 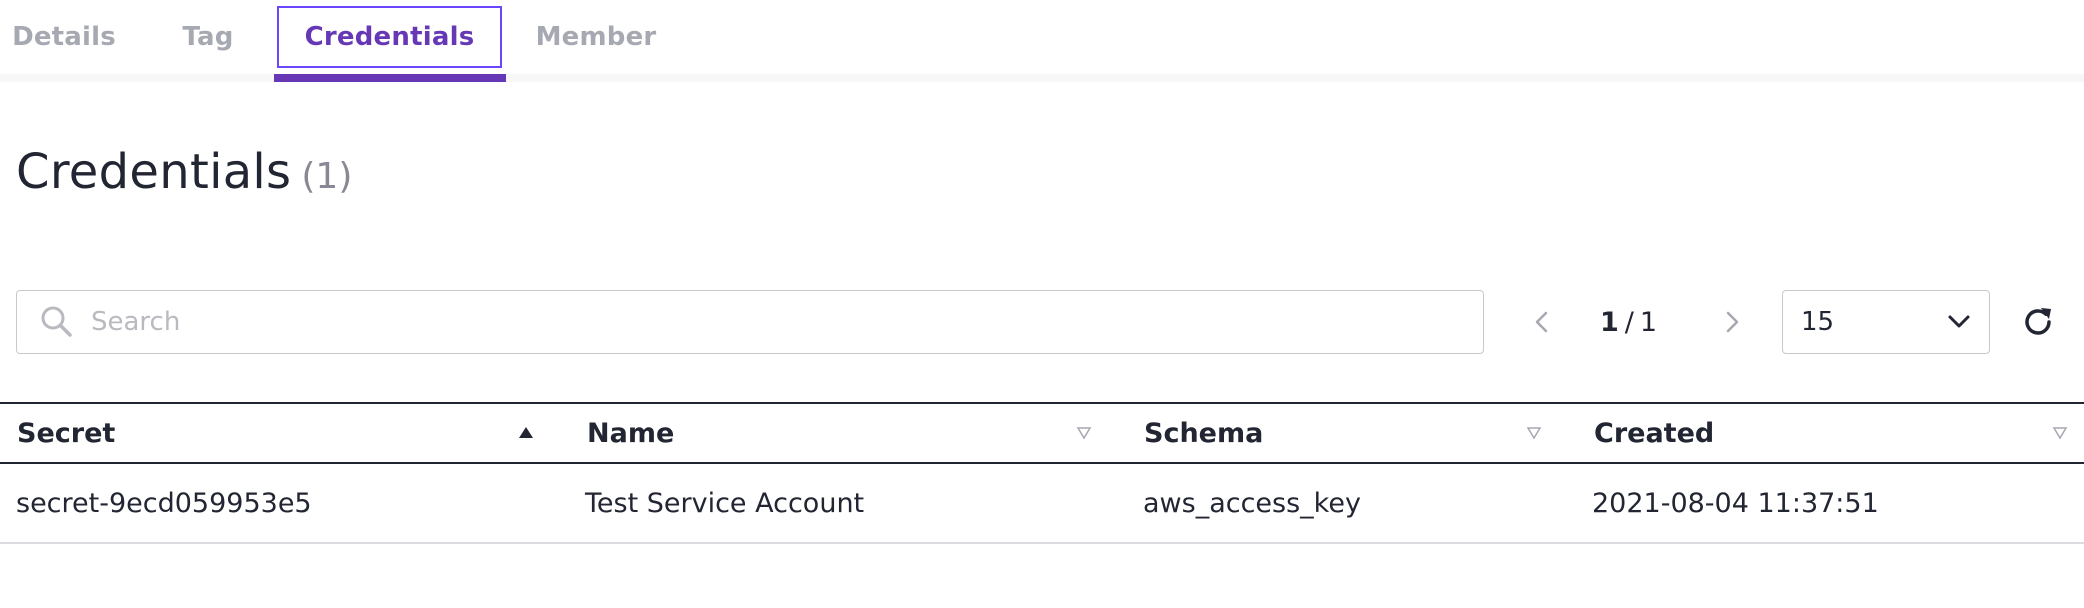 I want to click on next-page-button, so click(x=1732, y=322).